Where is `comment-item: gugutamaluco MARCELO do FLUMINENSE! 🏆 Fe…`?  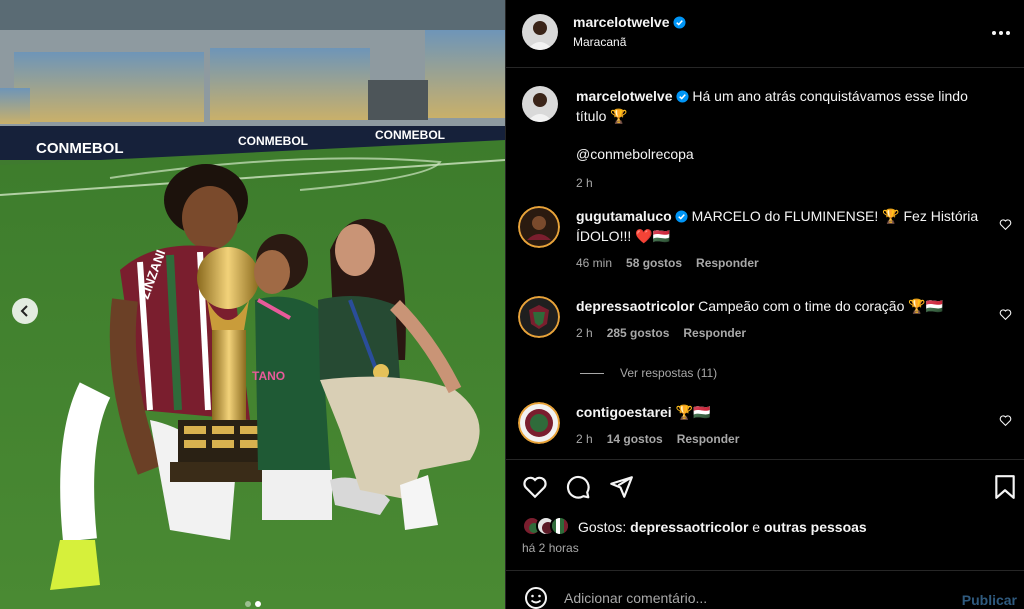 comment-item: gugutamaluco MARCELO do FLUMINENSE! 🏆 Fe… is located at coordinates (768, 238).